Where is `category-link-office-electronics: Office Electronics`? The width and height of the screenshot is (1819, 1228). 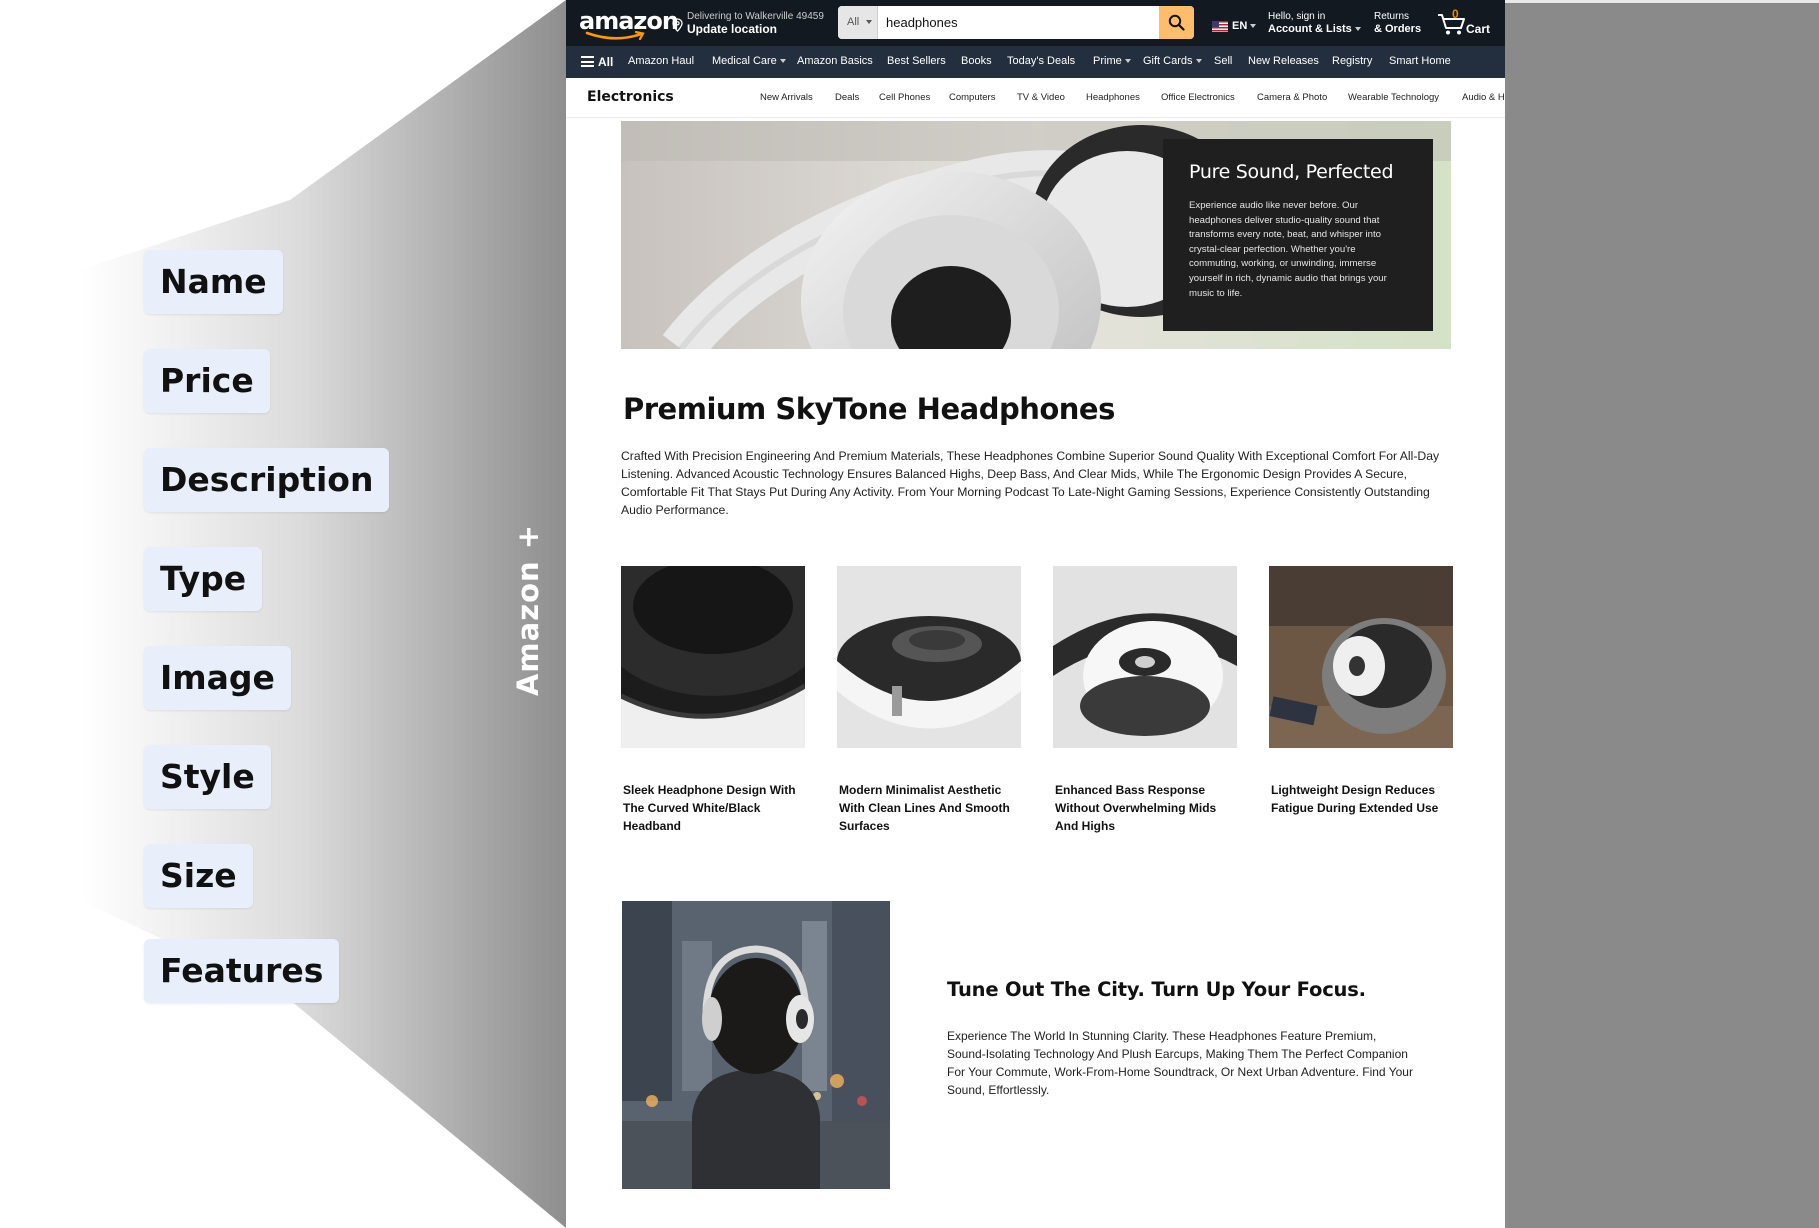 category-link-office-electronics: Office Electronics is located at coordinates (1198, 97).